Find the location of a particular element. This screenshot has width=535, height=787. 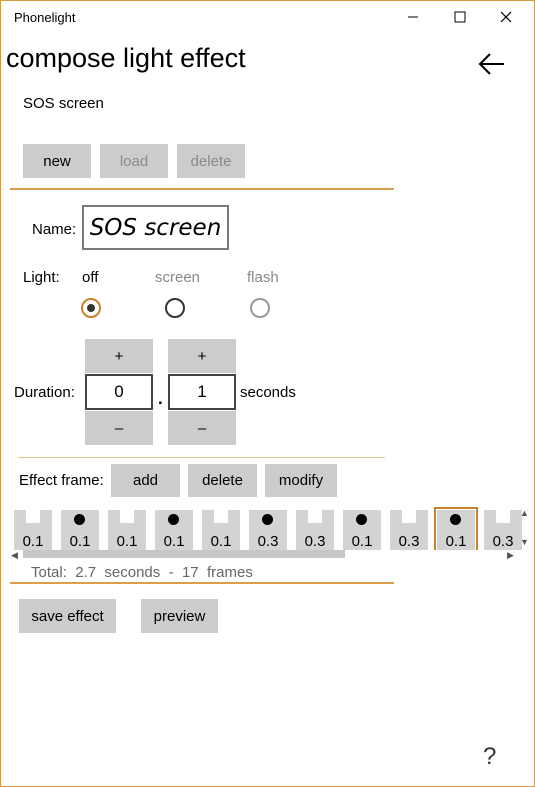

total-seconds: 2.7 is located at coordinates (86, 572).